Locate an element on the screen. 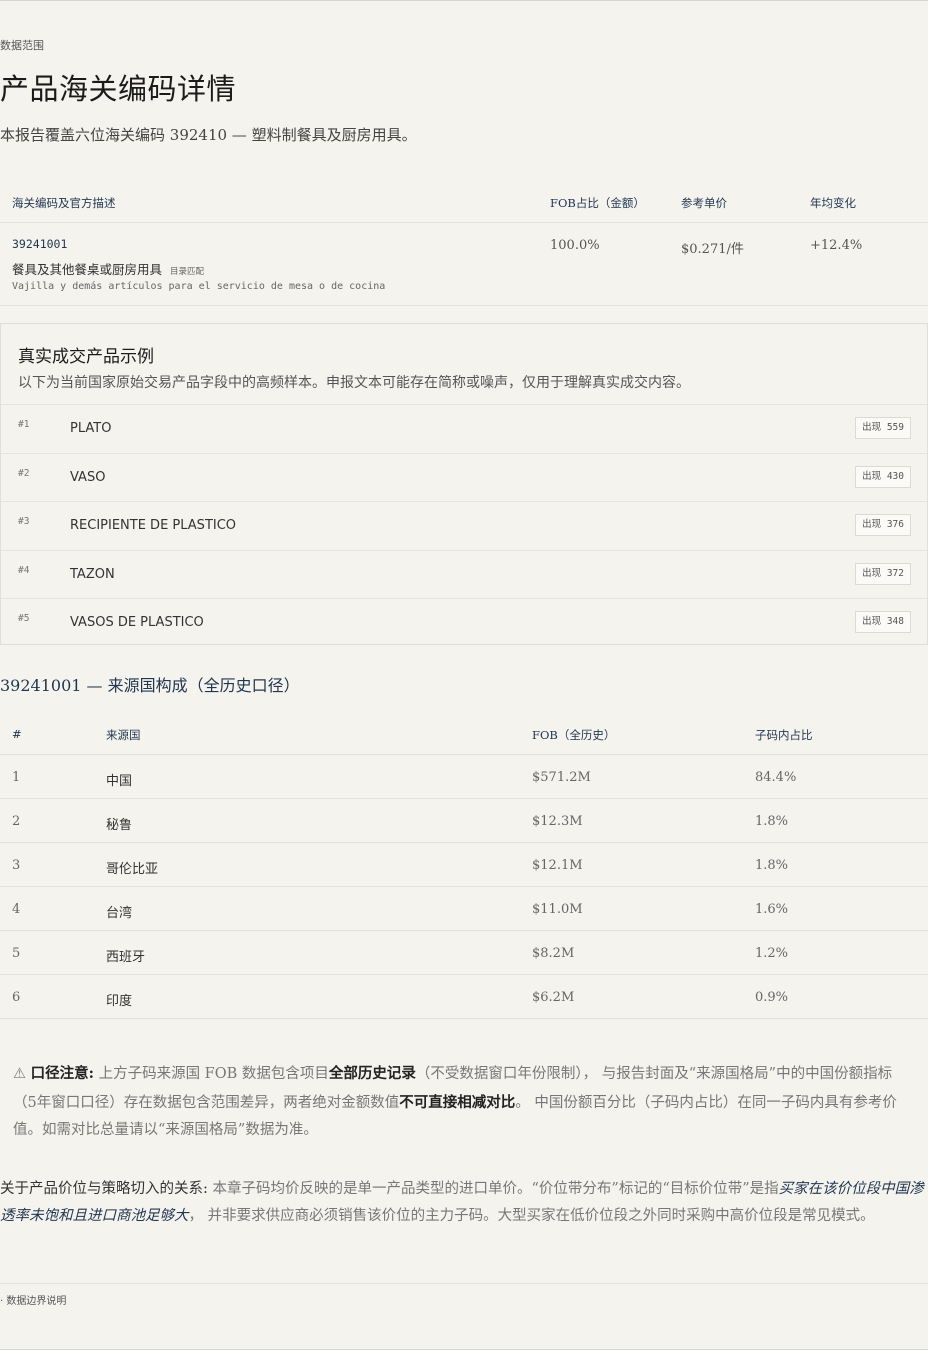  example-name: TAZON is located at coordinates (92, 574).